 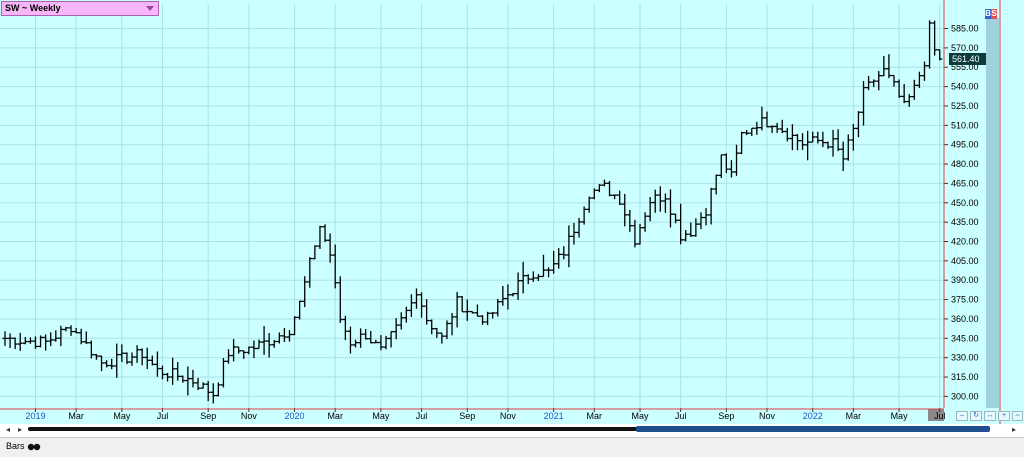 I want to click on expand-icon: ⇔, so click(x=1017, y=416).